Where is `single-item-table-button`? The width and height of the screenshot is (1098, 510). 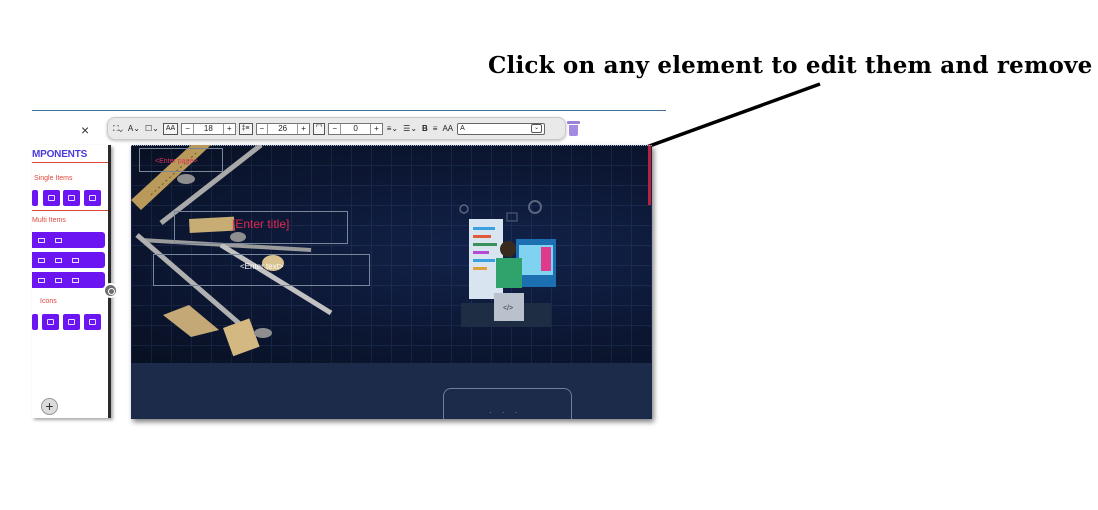 single-item-table-button is located at coordinates (71, 198).